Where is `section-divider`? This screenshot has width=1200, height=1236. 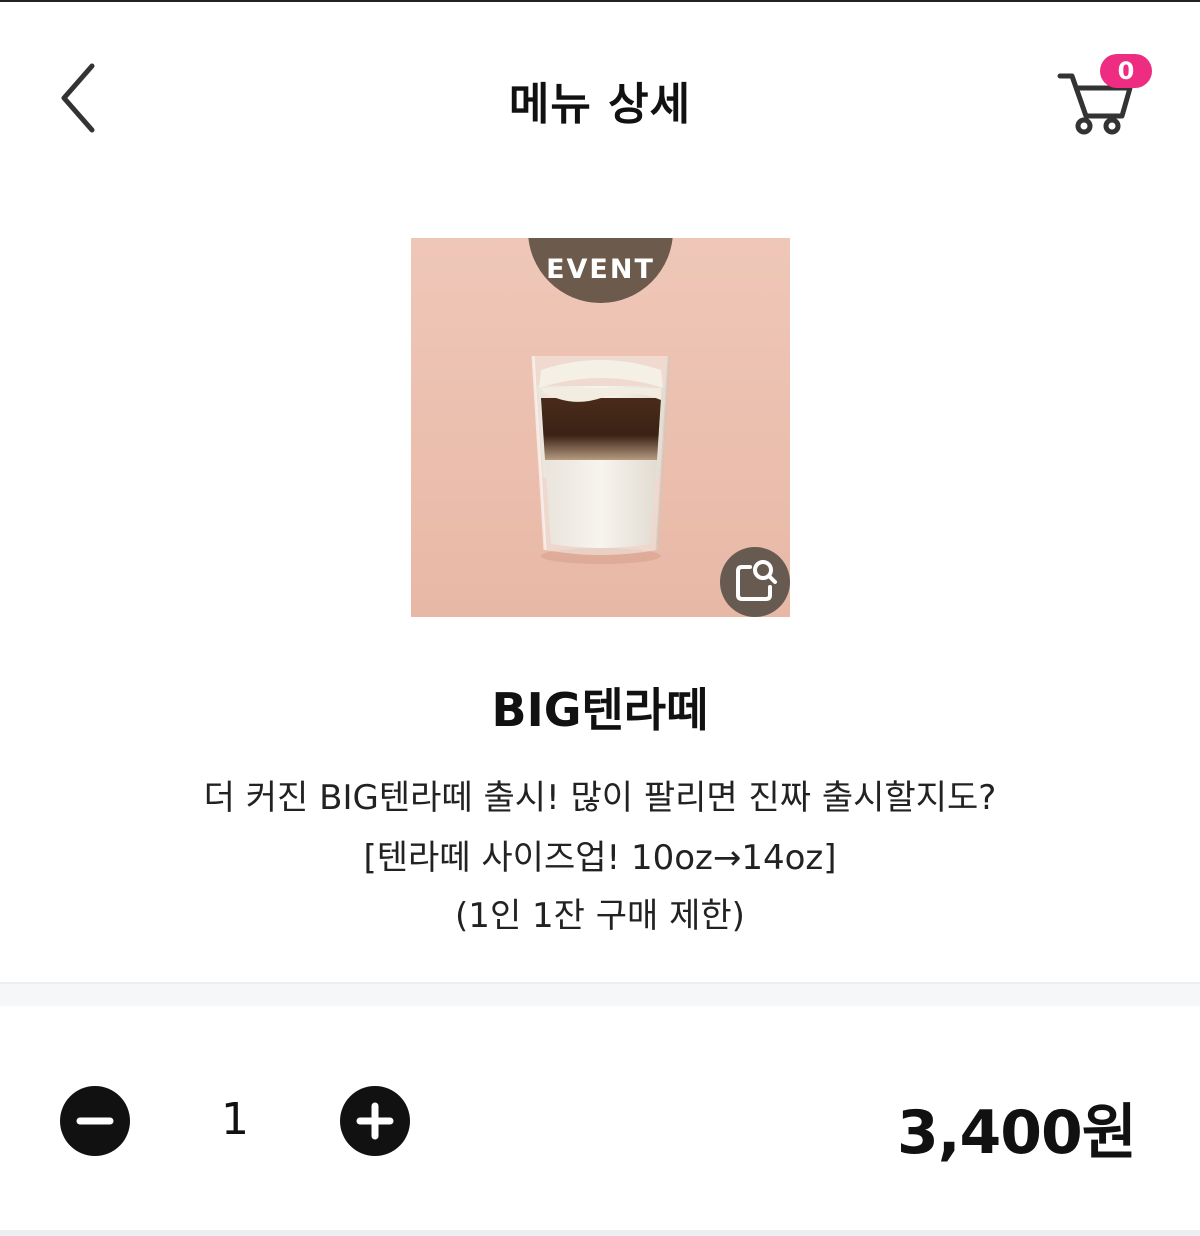 section-divider is located at coordinates (600, 994).